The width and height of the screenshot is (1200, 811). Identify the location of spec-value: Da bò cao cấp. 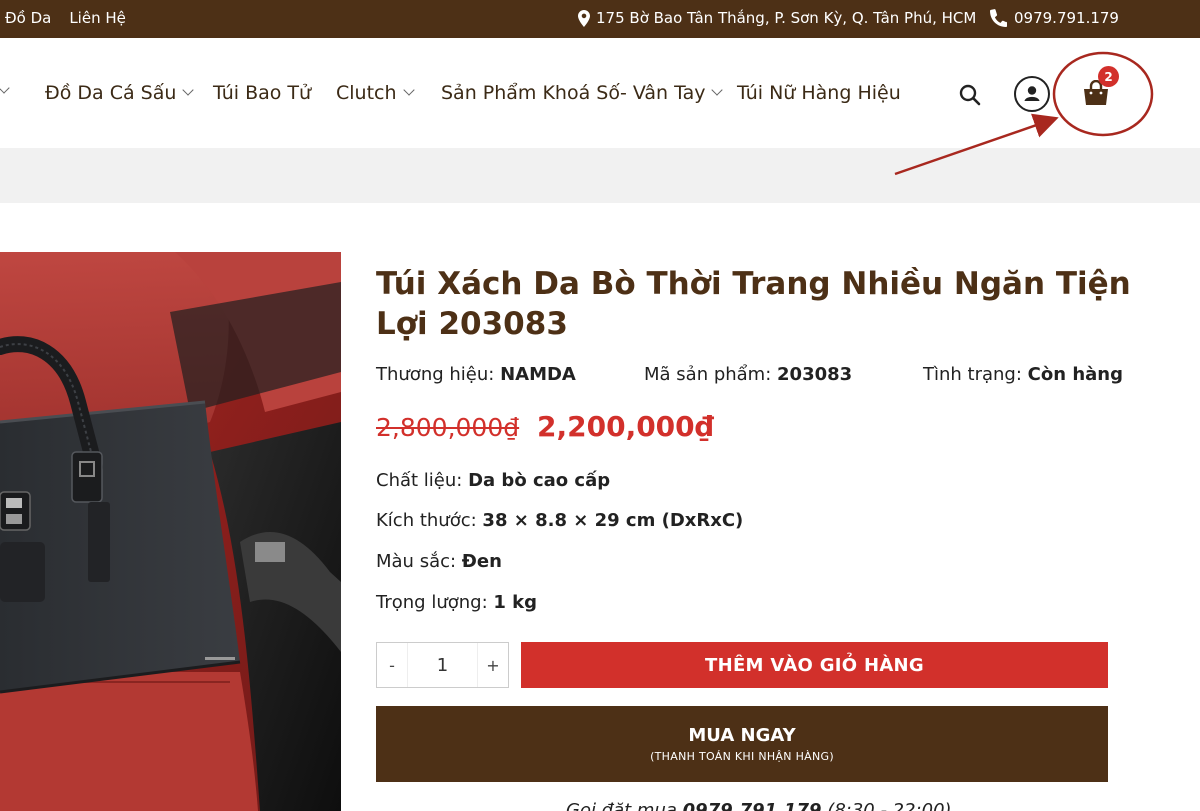
(539, 480).